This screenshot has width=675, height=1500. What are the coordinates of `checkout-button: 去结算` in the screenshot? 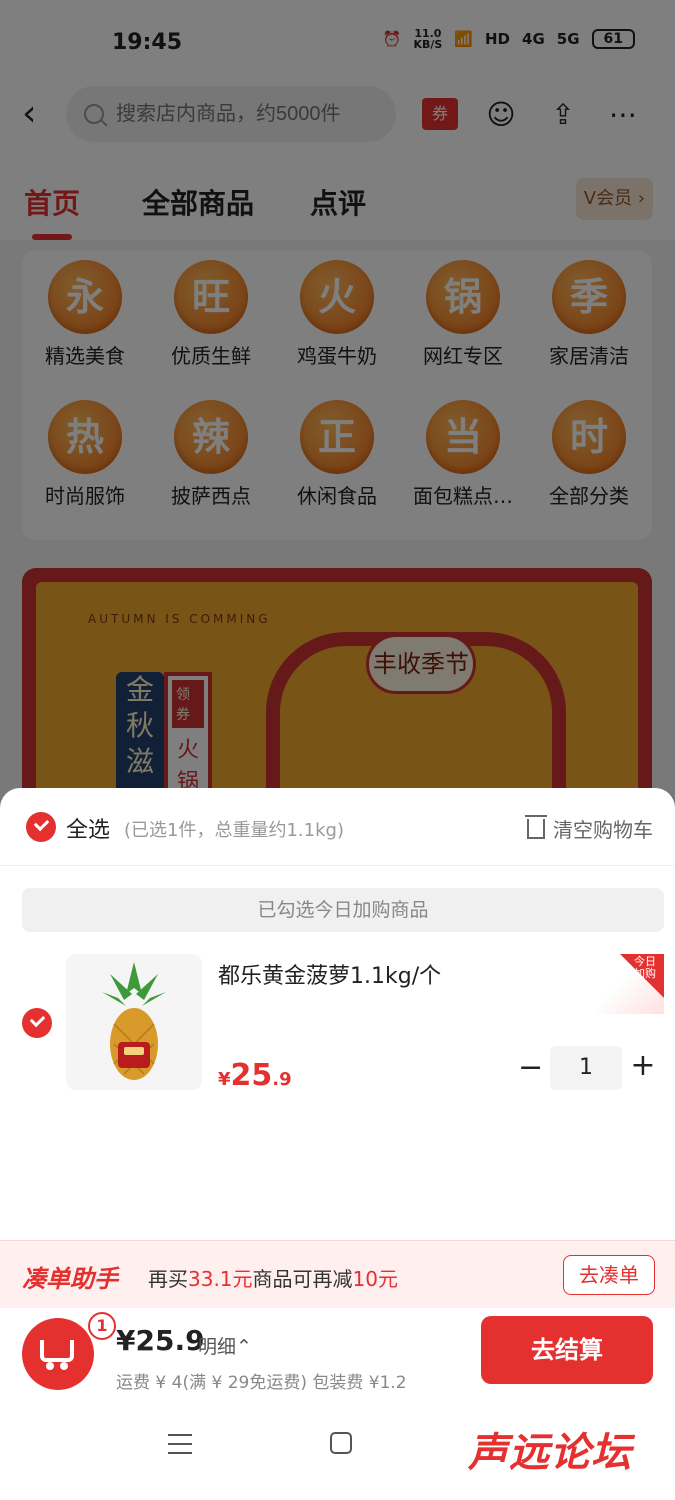 It's located at (567, 1350).